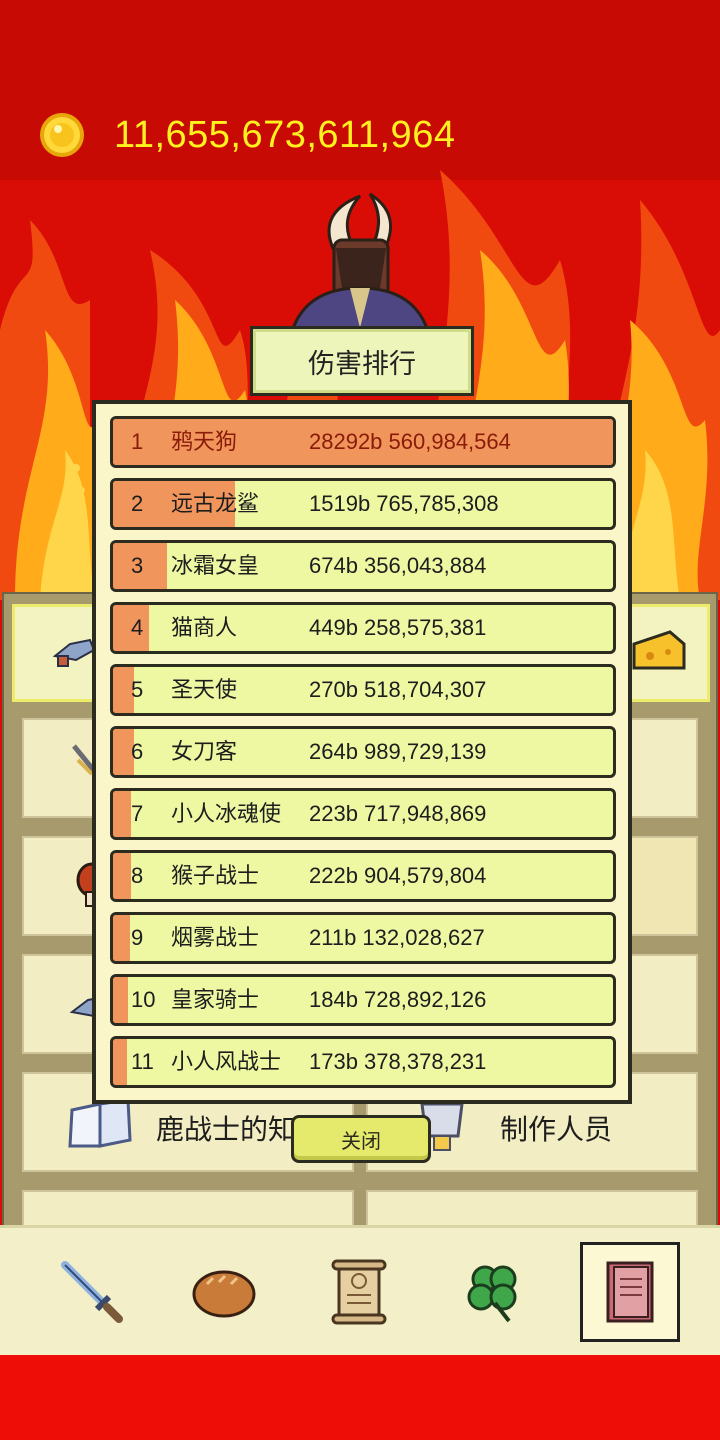 The height and width of the screenshot is (1440, 720). I want to click on hero-name: 皇家骑士, so click(215, 999).